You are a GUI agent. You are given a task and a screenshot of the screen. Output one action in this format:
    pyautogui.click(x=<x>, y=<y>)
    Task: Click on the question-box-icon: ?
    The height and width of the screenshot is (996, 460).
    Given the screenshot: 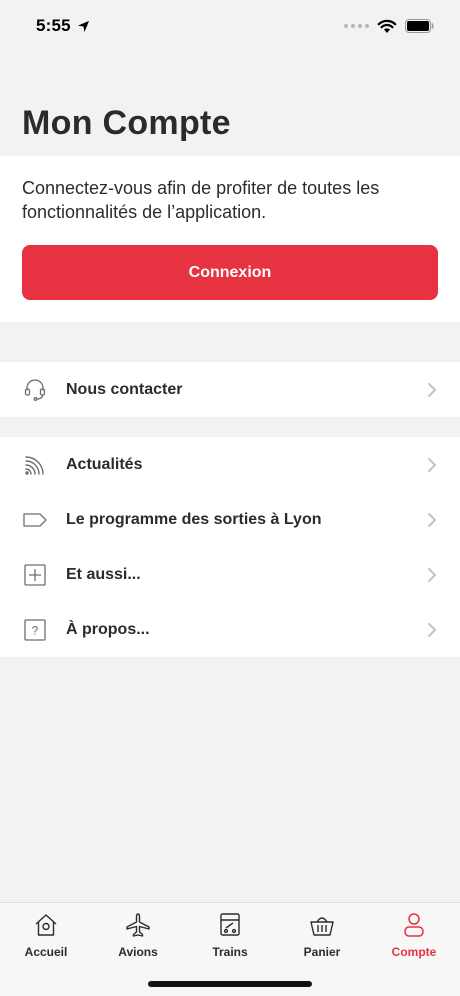 What is the action you would take?
    pyautogui.click(x=35, y=630)
    